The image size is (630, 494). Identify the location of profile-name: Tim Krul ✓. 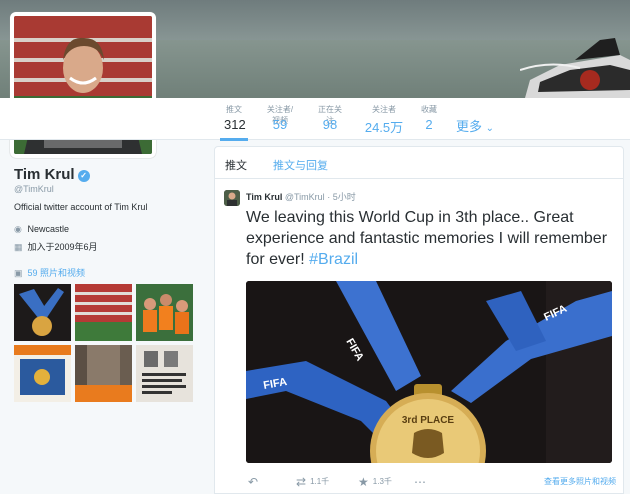
(52, 174).